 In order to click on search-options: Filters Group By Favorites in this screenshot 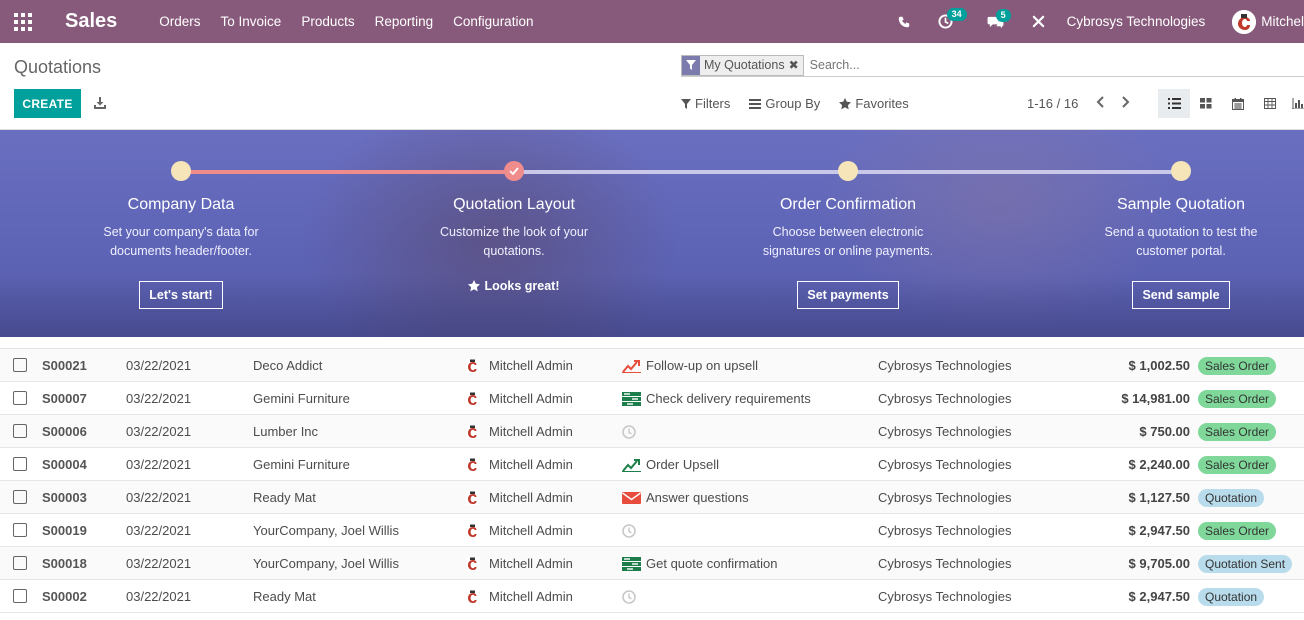, I will do `click(804, 103)`.